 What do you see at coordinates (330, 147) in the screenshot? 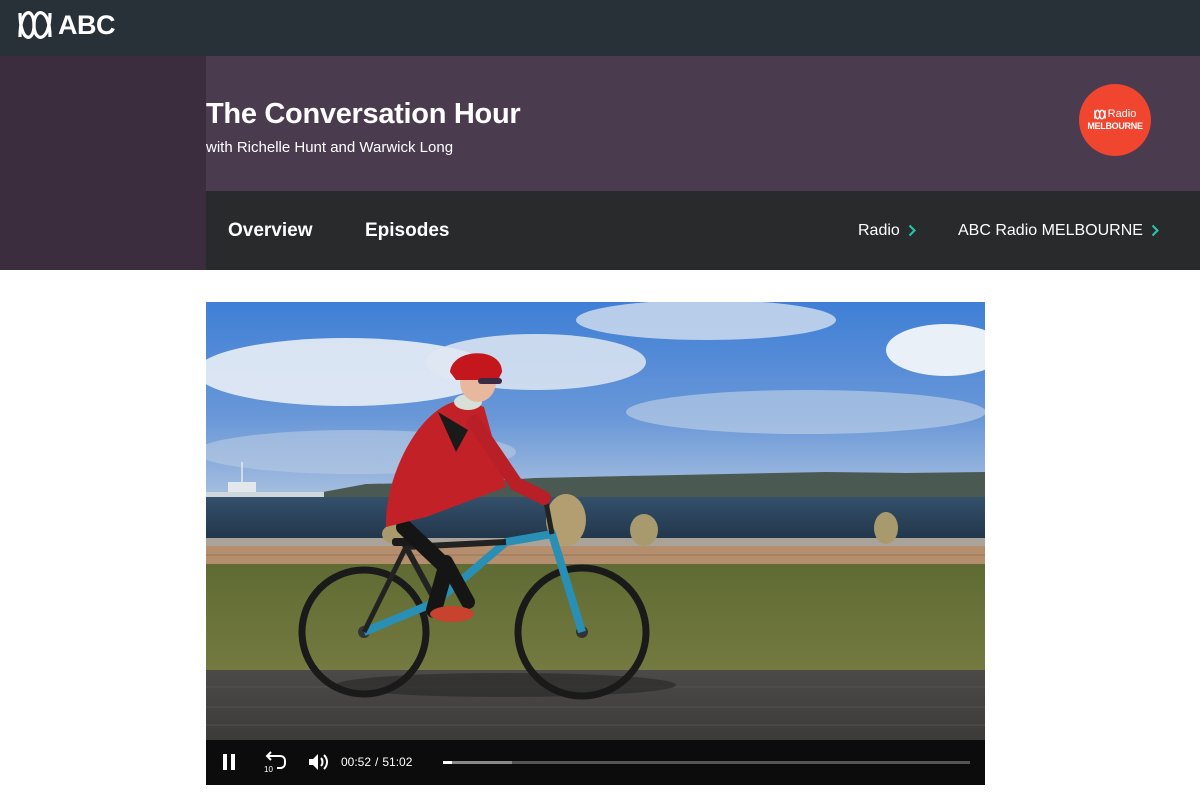
I see `show-presenters: with Richelle Hunt and Warwick Long` at bounding box center [330, 147].